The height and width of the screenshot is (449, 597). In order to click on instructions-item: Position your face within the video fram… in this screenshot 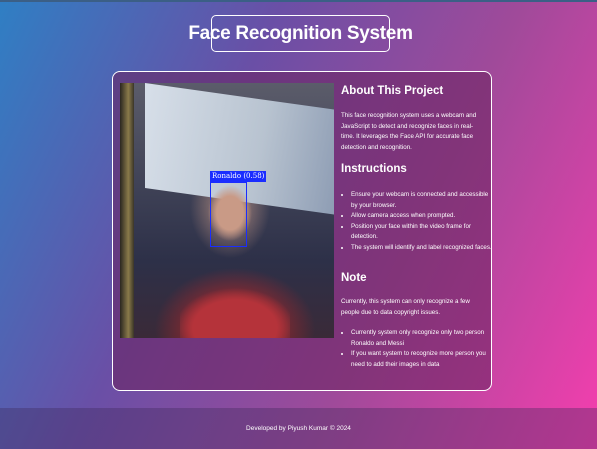, I will do `click(422, 232)`.